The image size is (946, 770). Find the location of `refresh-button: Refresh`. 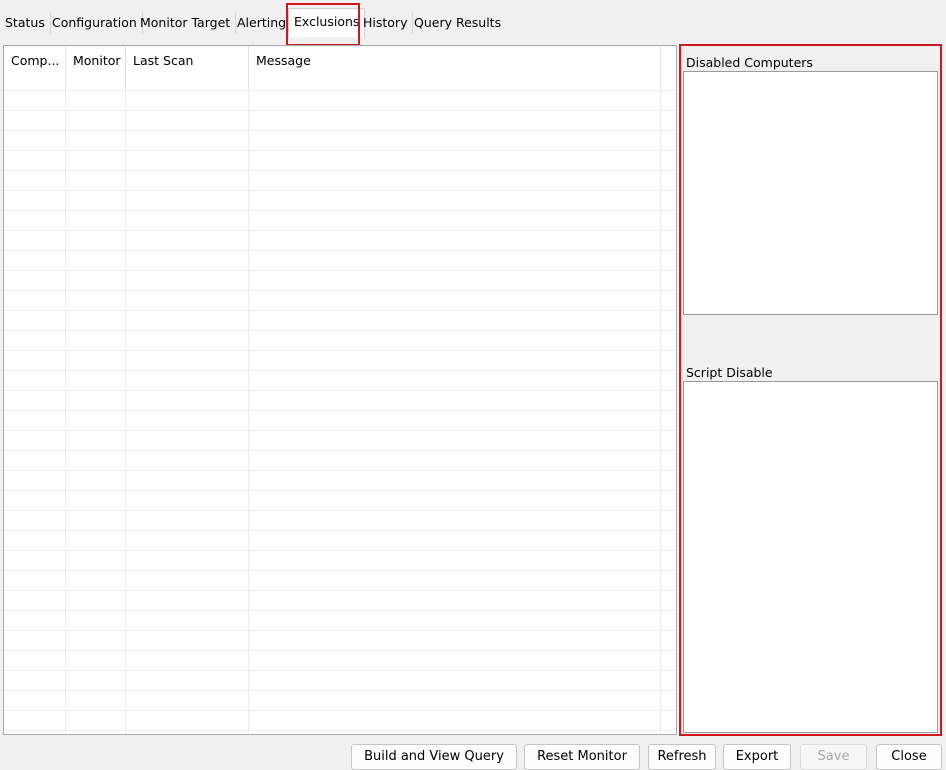

refresh-button: Refresh is located at coordinates (682, 757).